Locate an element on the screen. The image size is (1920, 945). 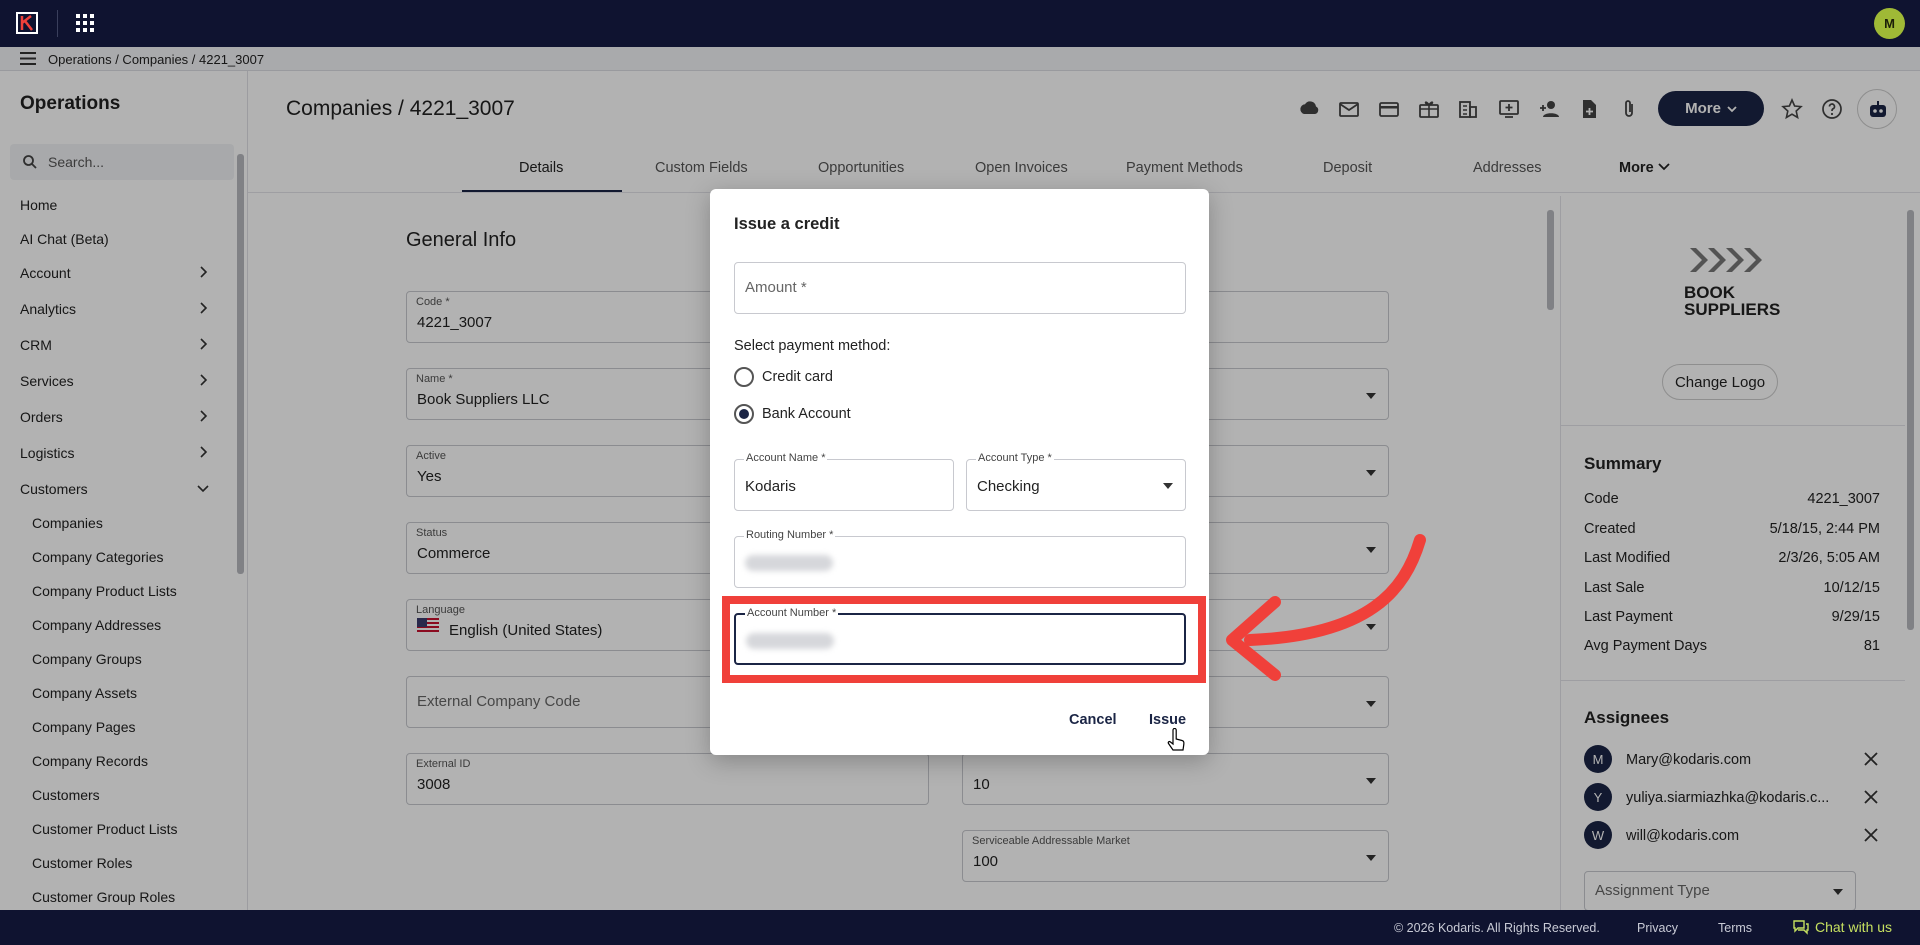
chat-with-us-button: Chat with us is located at coordinates (1842, 927).